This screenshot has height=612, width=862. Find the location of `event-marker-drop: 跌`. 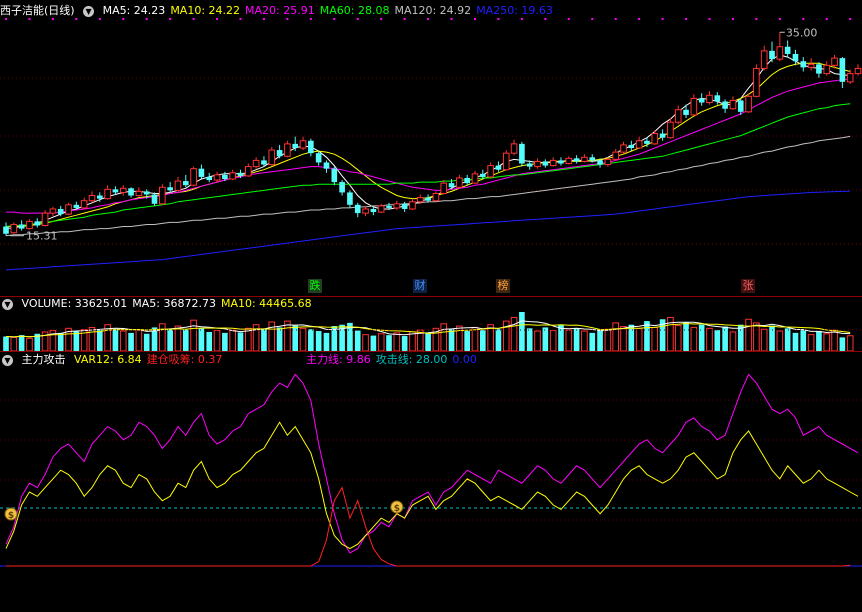

event-marker-drop: 跌 is located at coordinates (315, 286).